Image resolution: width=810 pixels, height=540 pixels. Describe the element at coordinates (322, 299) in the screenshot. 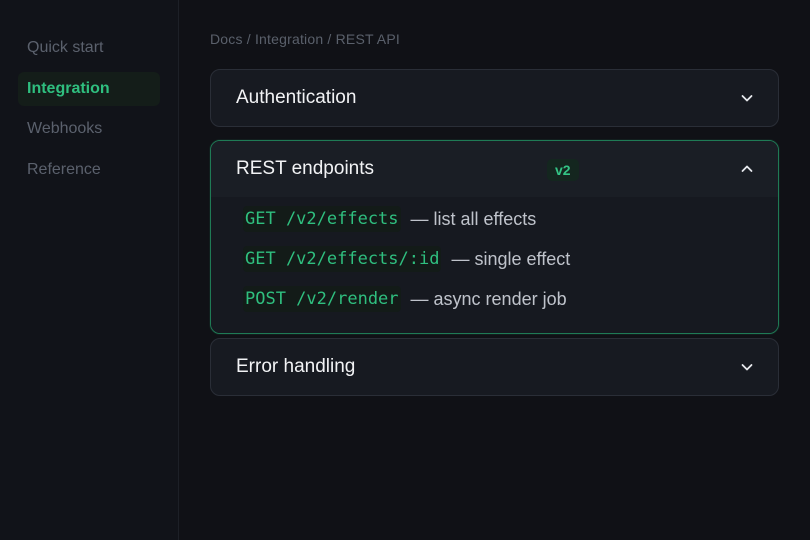

I see `endpoint-code: POST /v2/render` at that location.